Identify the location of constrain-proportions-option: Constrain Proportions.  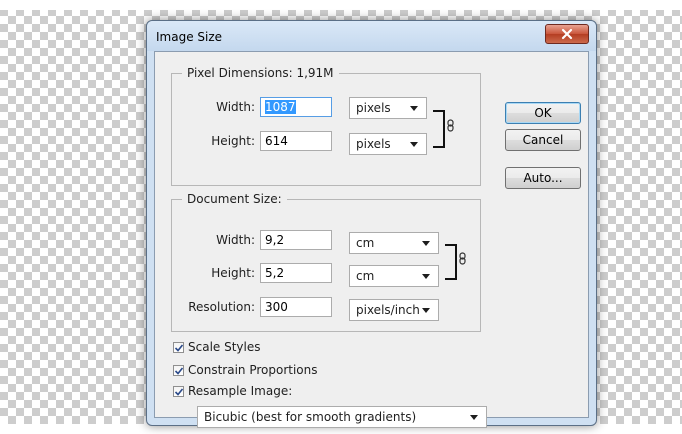
(245, 370).